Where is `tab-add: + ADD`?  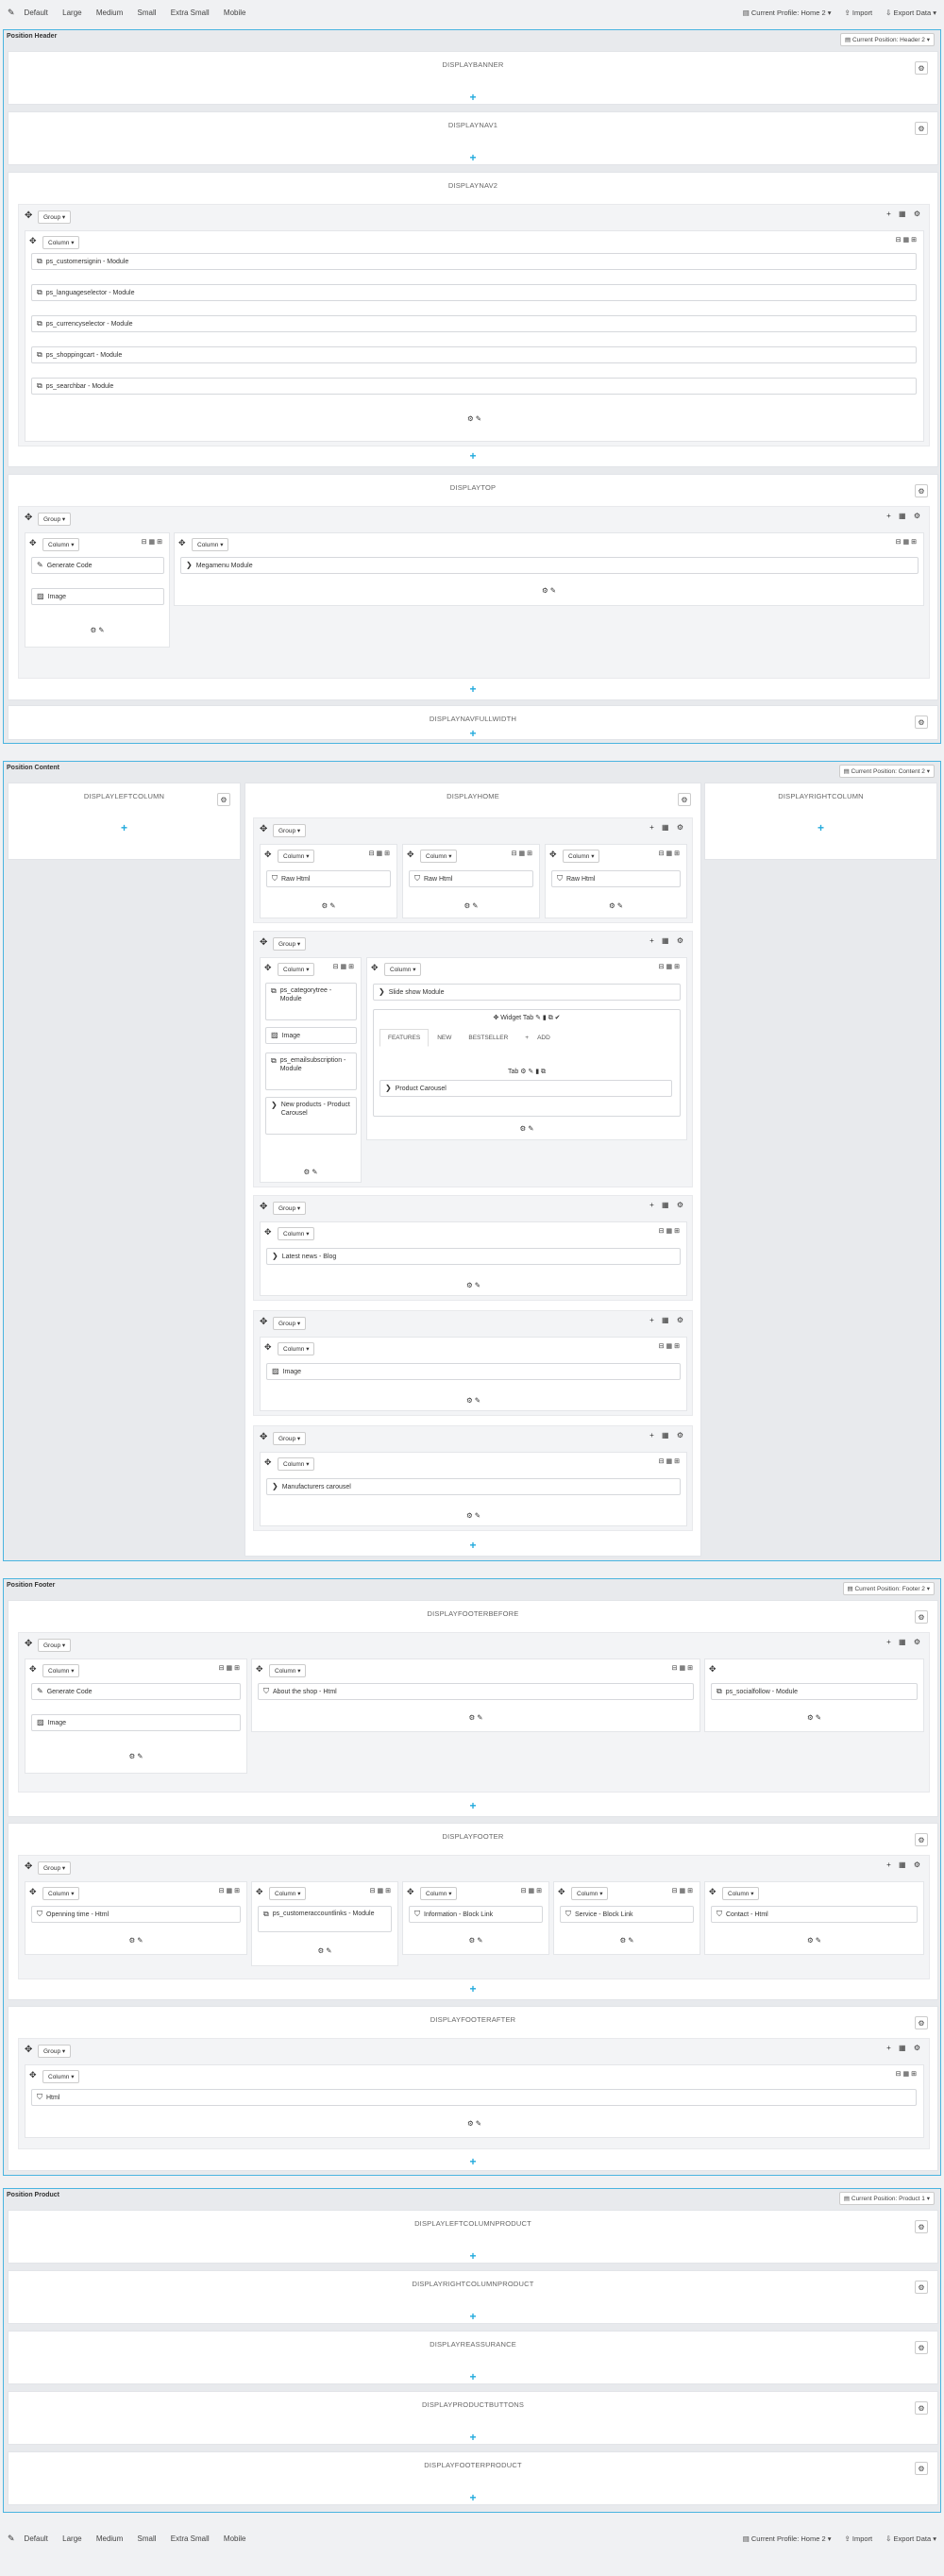
tab-add: + ADD is located at coordinates (541, 1038).